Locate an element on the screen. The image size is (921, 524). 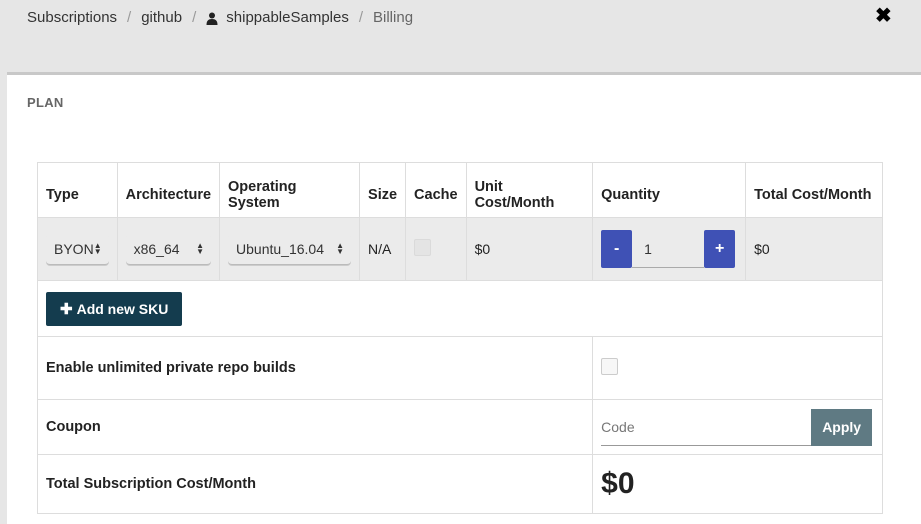
total-subscription-value: $0 is located at coordinates (618, 483).